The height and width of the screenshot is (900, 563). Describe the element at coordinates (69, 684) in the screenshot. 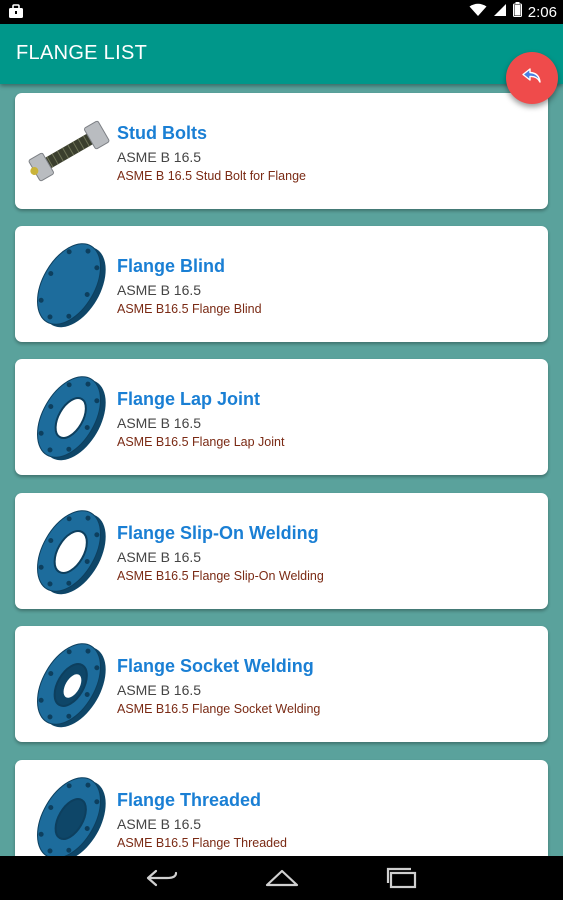

I see `flange-socket-icon` at that location.